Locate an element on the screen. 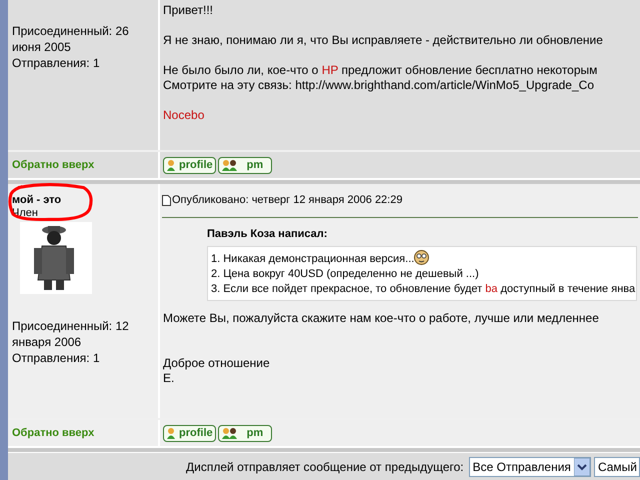  document-icon is located at coordinates (166, 200).